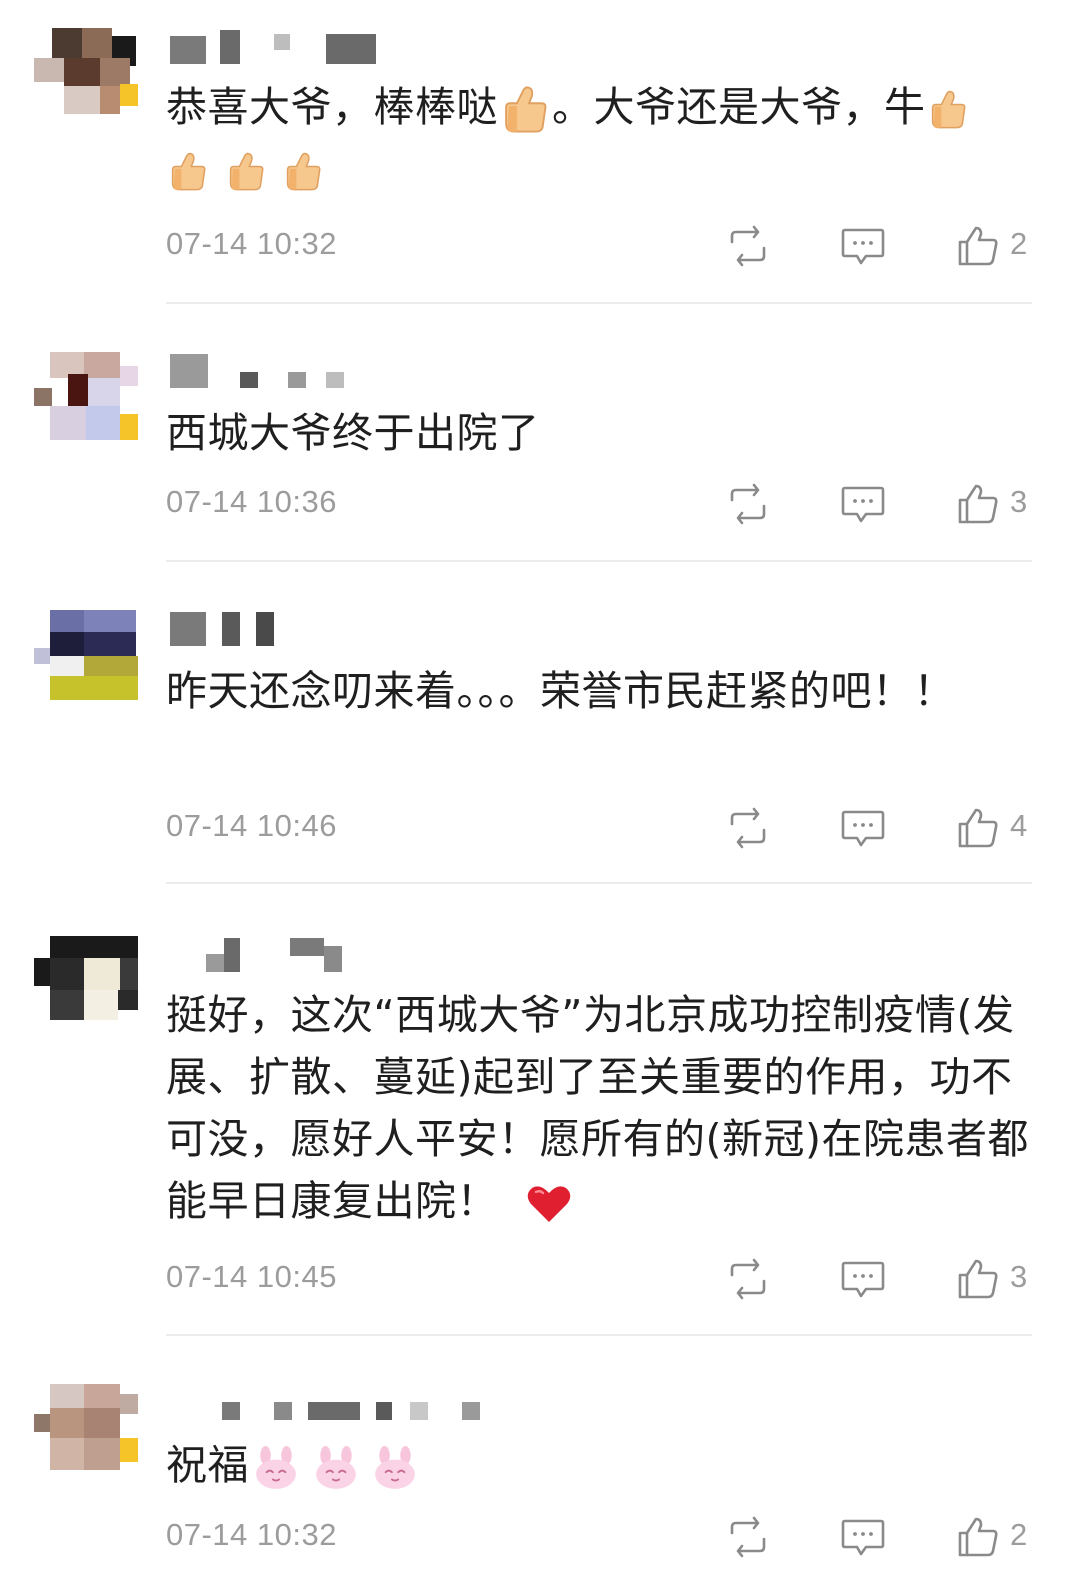  What do you see at coordinates (251, 501) in the screenshot?
I see `timestamp: 07-14 10:36` at bounding box center [251, 501].